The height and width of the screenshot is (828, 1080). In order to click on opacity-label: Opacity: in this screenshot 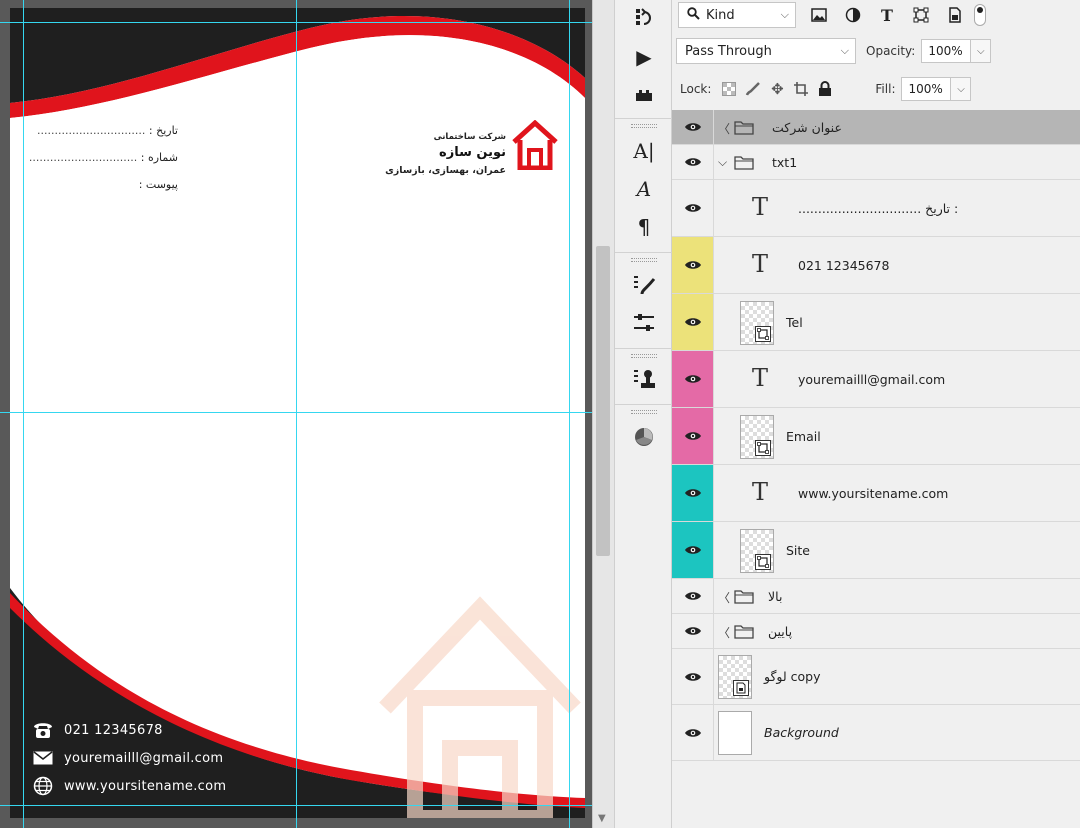, I will do `click(891, 51)`.